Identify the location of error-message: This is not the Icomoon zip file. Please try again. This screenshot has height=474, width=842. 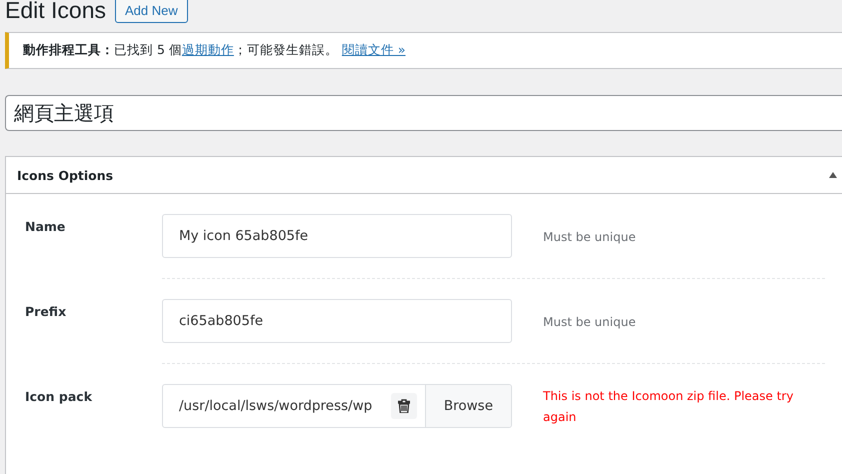
(668, 407).